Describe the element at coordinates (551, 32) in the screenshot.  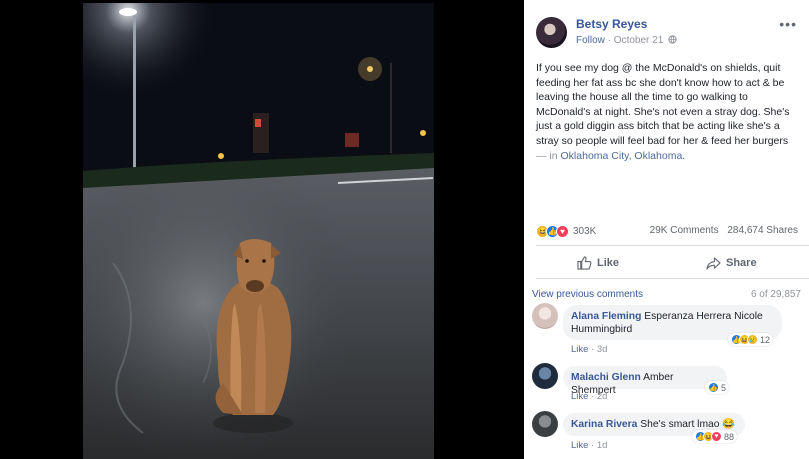
I see `author-avatar` at that location.